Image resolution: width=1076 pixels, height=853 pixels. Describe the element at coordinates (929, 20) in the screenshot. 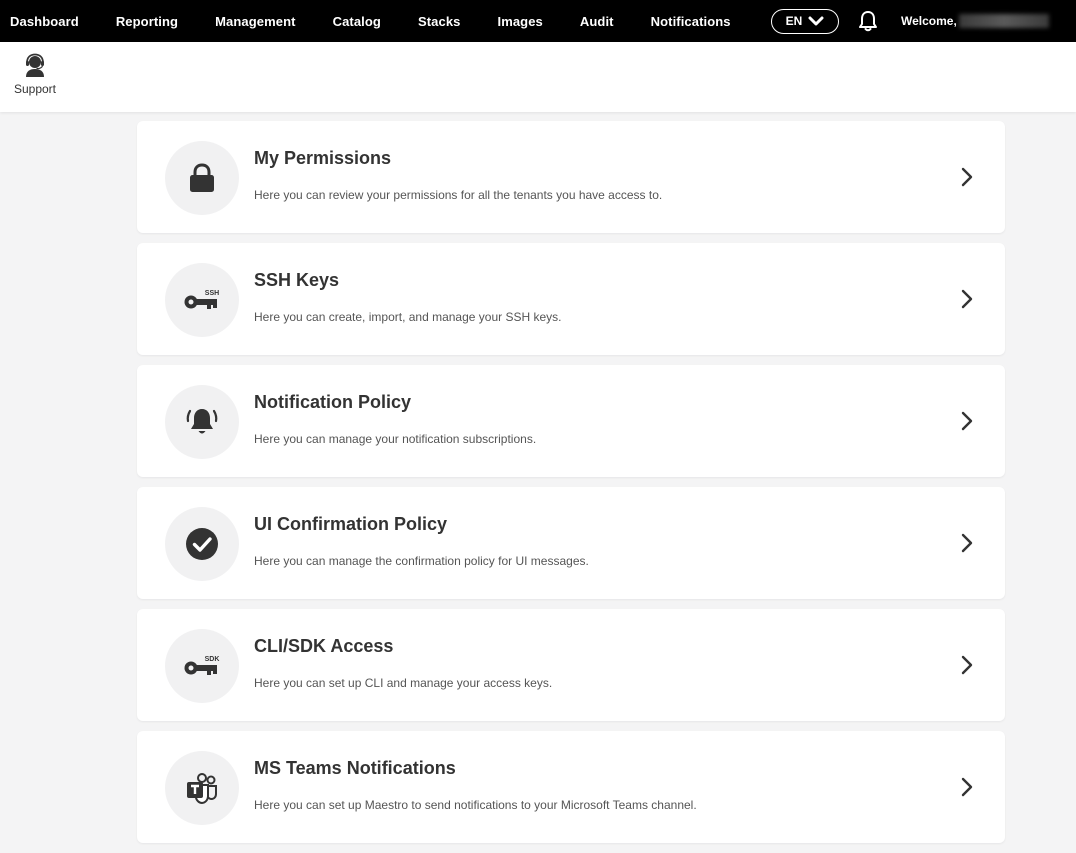

I see `welcome-label: Welcome,` at that location.